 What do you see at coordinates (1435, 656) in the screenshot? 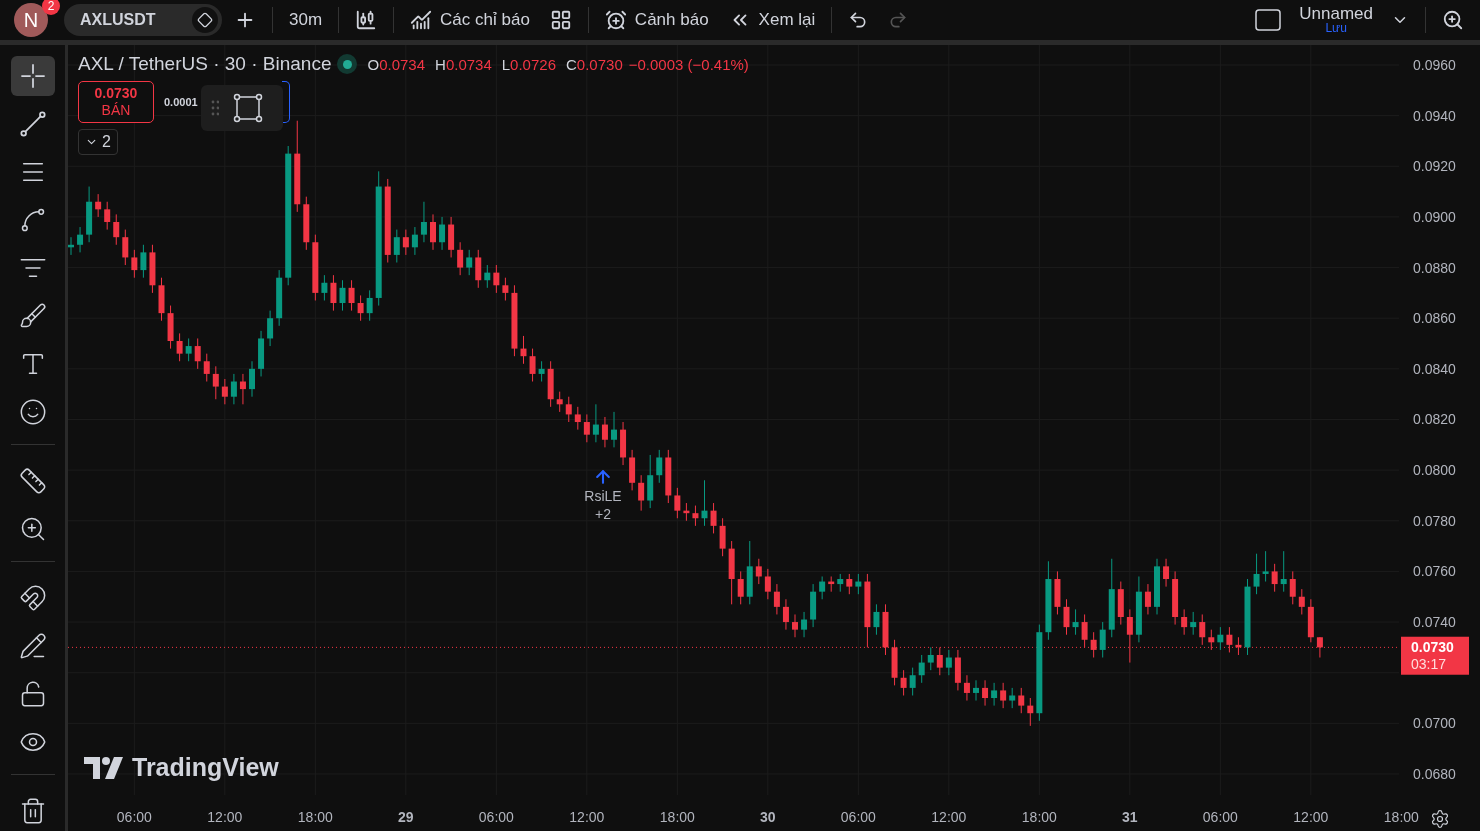
I see `current-price-tag: 0.0730 03:17` at bounding box center [1435, 656].